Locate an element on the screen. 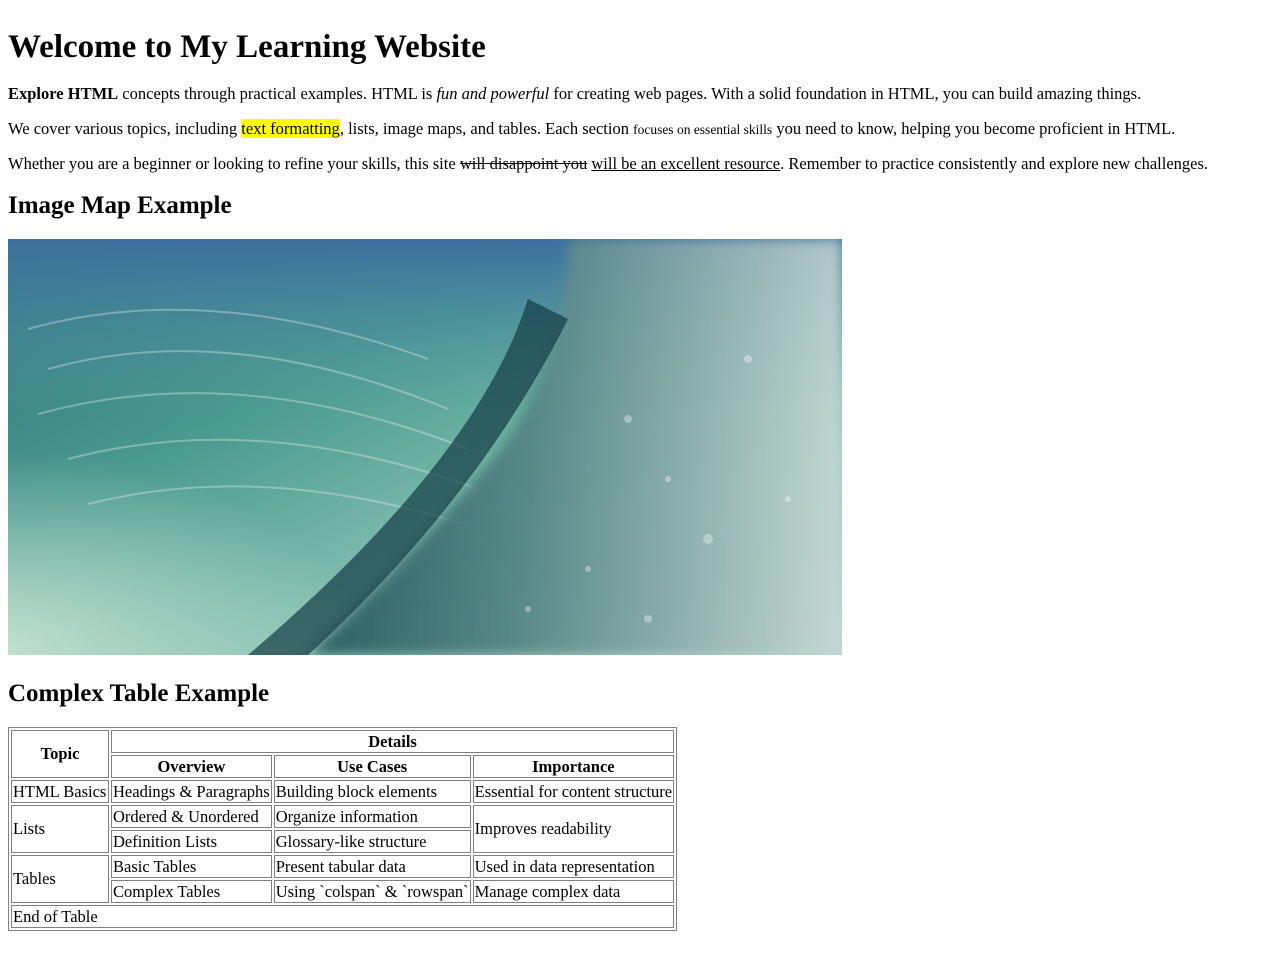 This screenshot has width=1280, height=975. header-topic: Topic is located at coordinates (60, 753).